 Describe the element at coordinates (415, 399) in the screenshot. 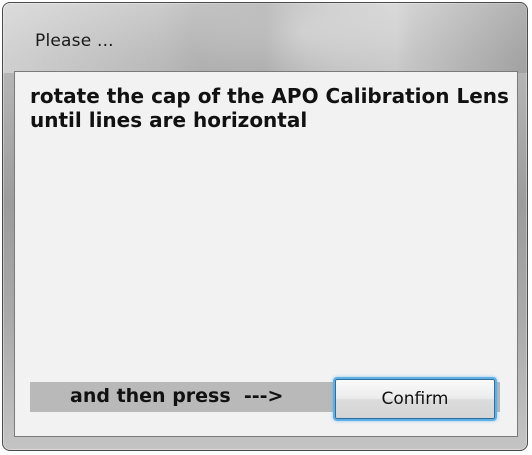

I see `confirm-button: Confirm` at that location.